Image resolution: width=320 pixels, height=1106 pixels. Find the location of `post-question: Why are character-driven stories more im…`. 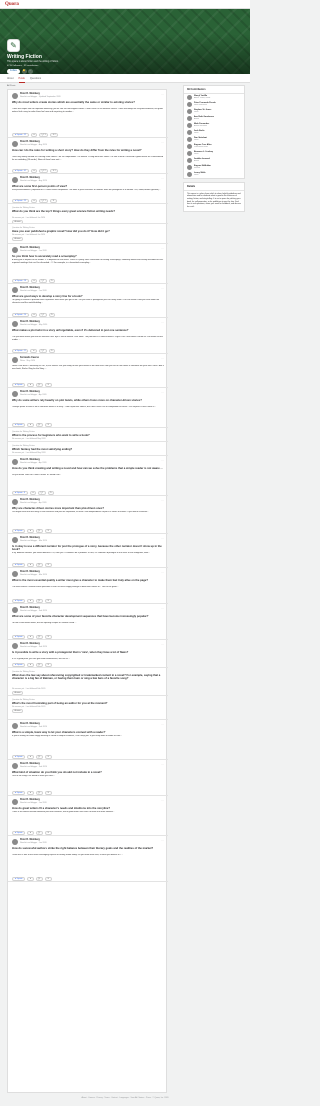

post-question: Why are character-driven stories more im… is located at coordinates (88, 508).